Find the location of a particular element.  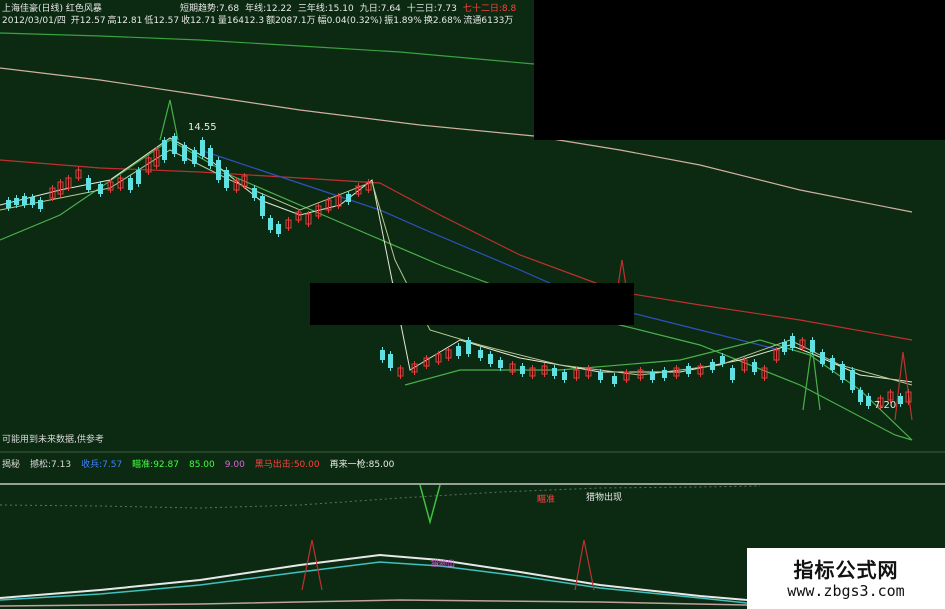

osc-legend-item: 撼松:7.13 is located at coordinates (51, 465).